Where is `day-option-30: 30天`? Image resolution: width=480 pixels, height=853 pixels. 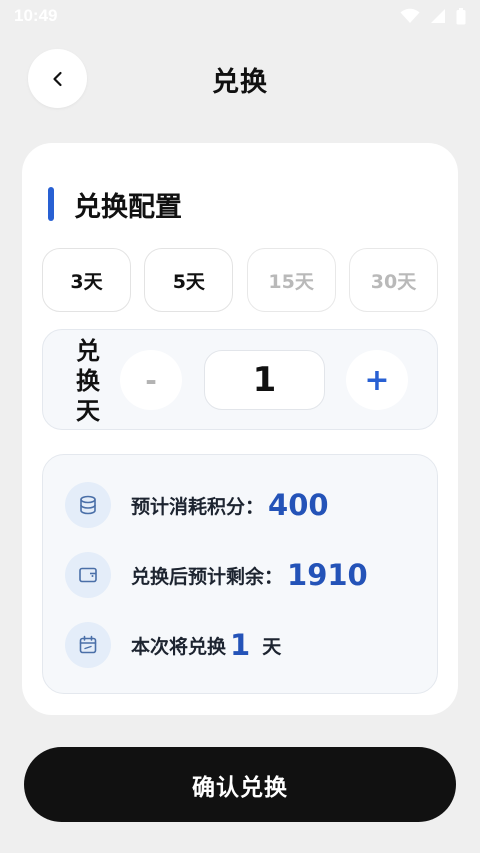 day-option-30: 30天 is located at coordinates (393, 280).